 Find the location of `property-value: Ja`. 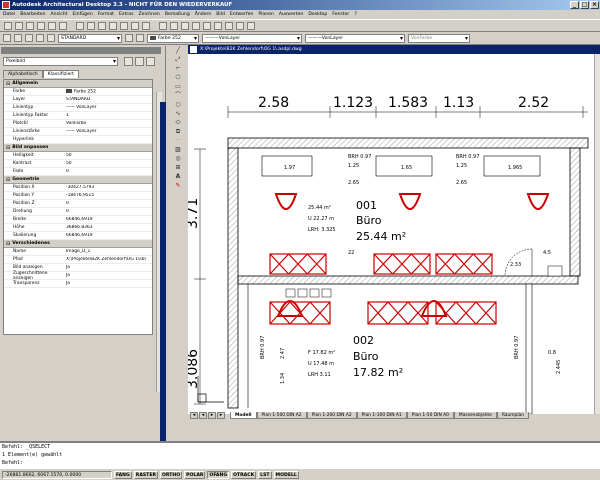

property-value: Ja is located at coordinates (108, 275).